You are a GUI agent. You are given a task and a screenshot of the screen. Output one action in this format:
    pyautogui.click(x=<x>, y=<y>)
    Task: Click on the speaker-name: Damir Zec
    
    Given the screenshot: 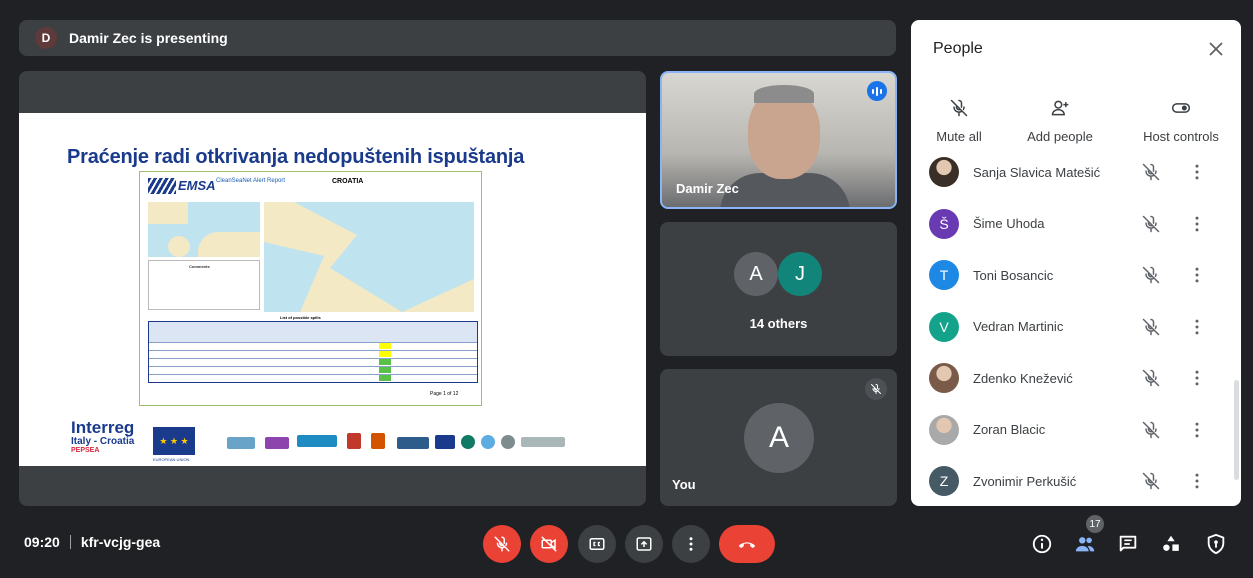 What is the action you would take?
    pyautogui.click(x=707, y=188)
    